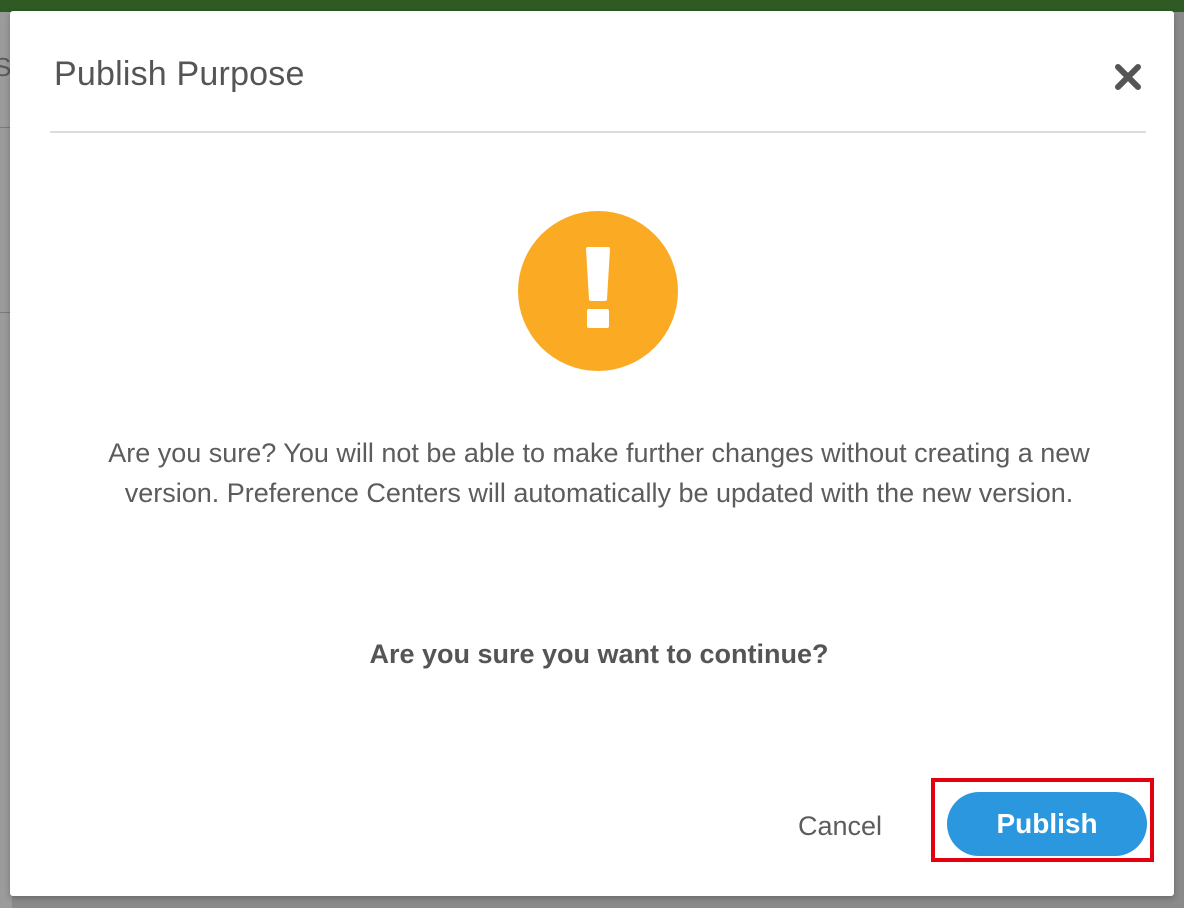  Describe the element at coordinates (179, 74) in the screenshot. I see `dialog-title: Publish Purpose` at that location.